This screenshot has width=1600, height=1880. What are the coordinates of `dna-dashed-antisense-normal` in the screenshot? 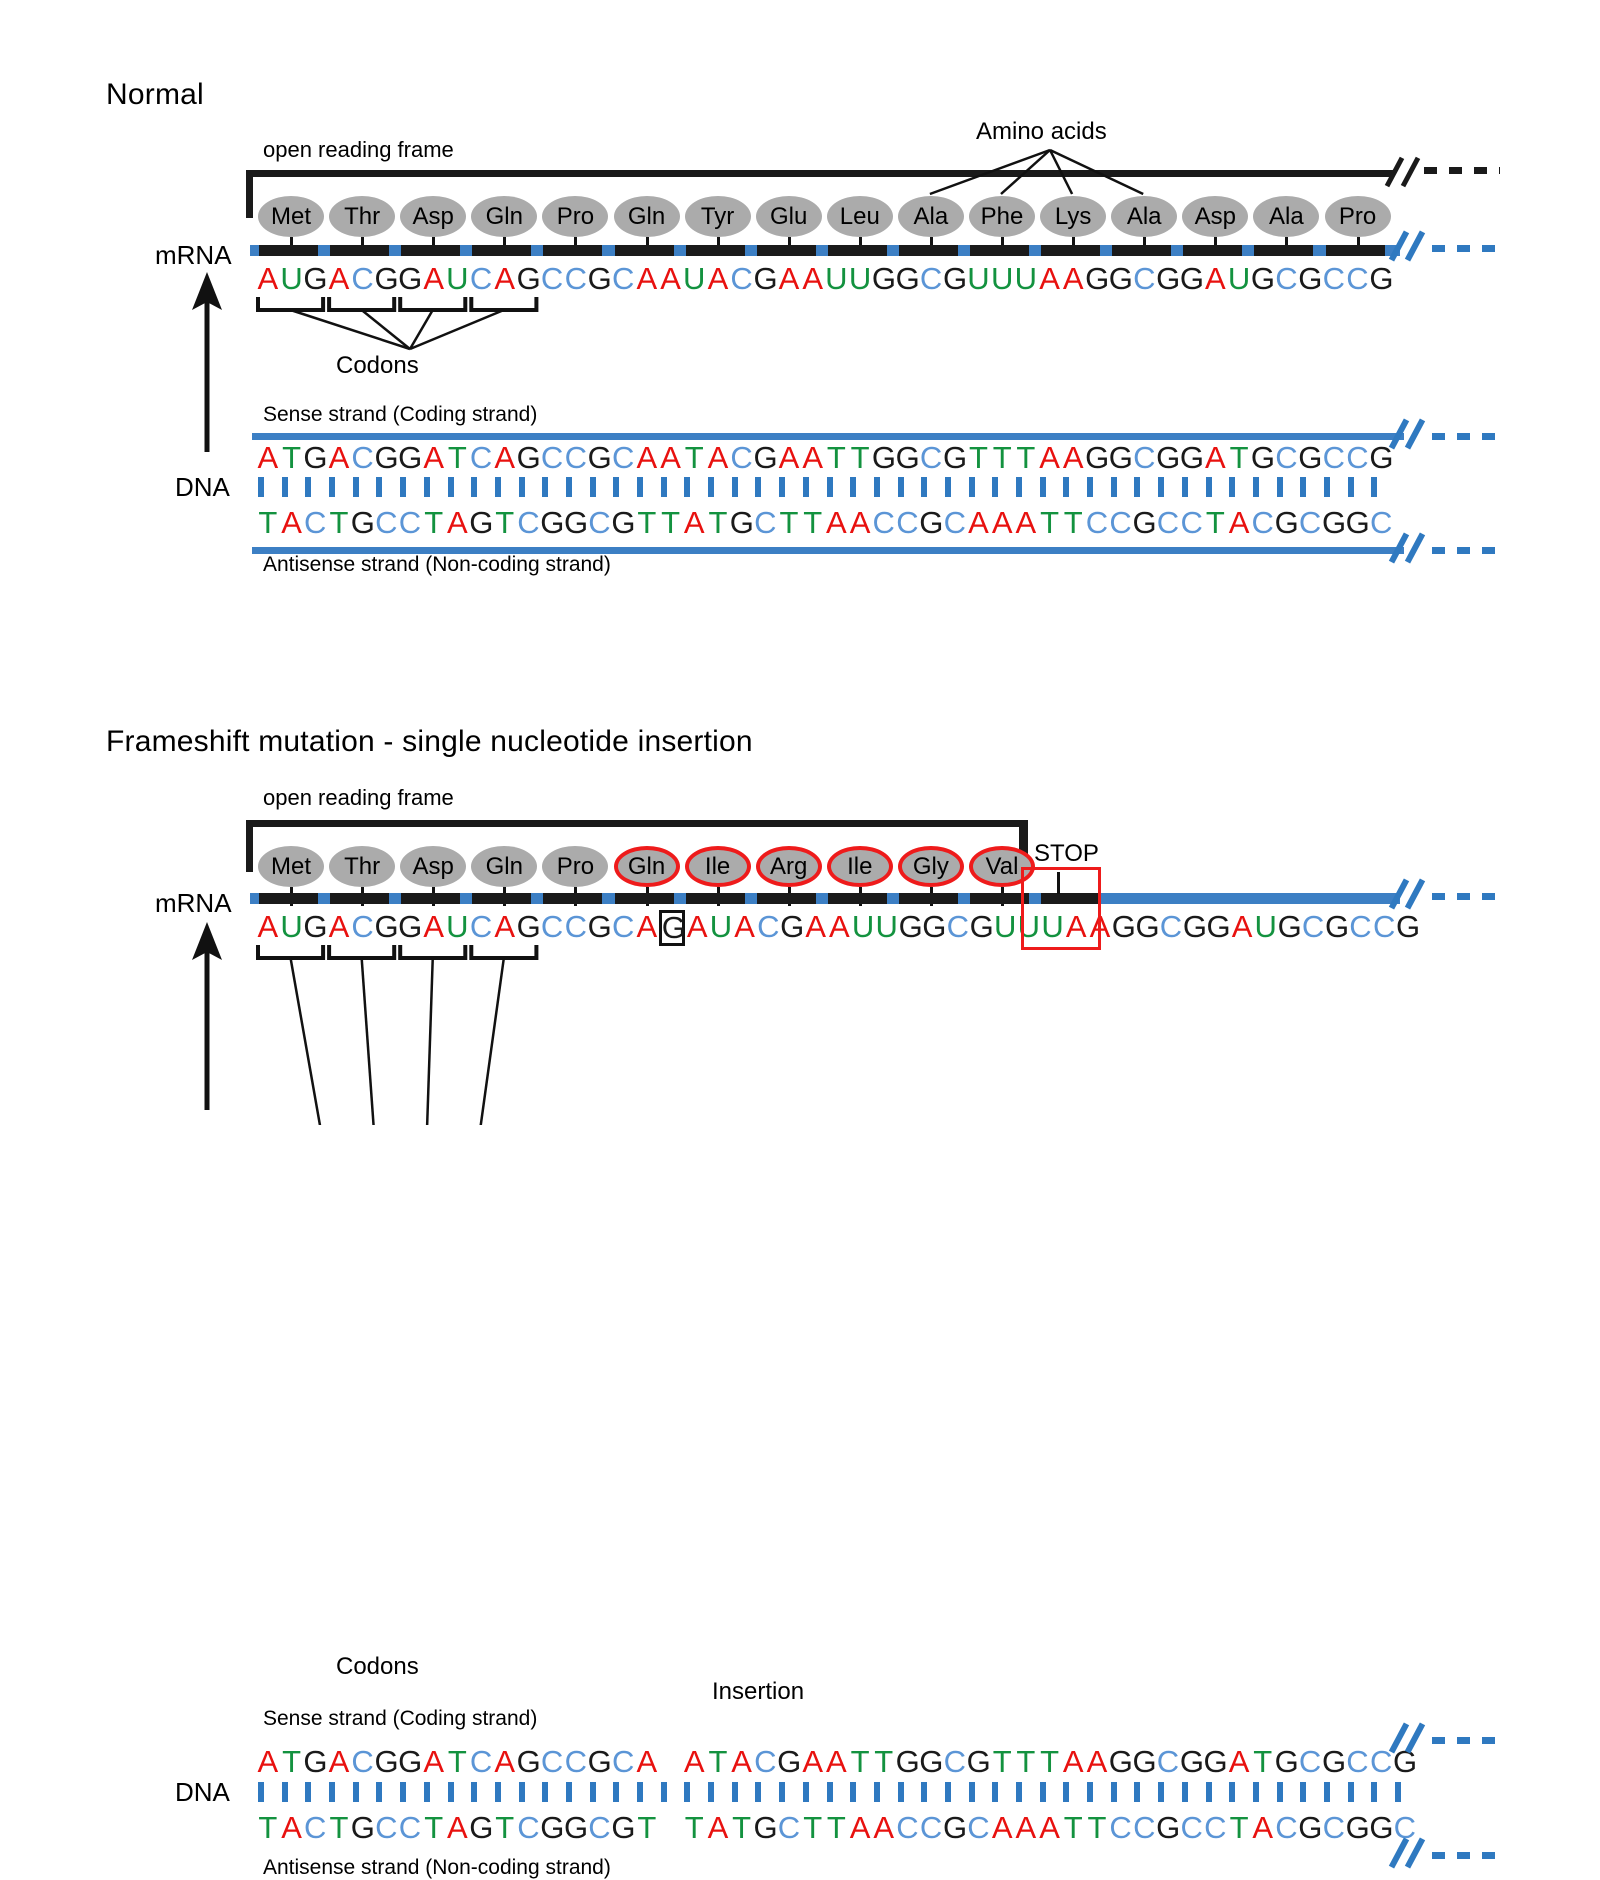 It's located at (1467, 550).